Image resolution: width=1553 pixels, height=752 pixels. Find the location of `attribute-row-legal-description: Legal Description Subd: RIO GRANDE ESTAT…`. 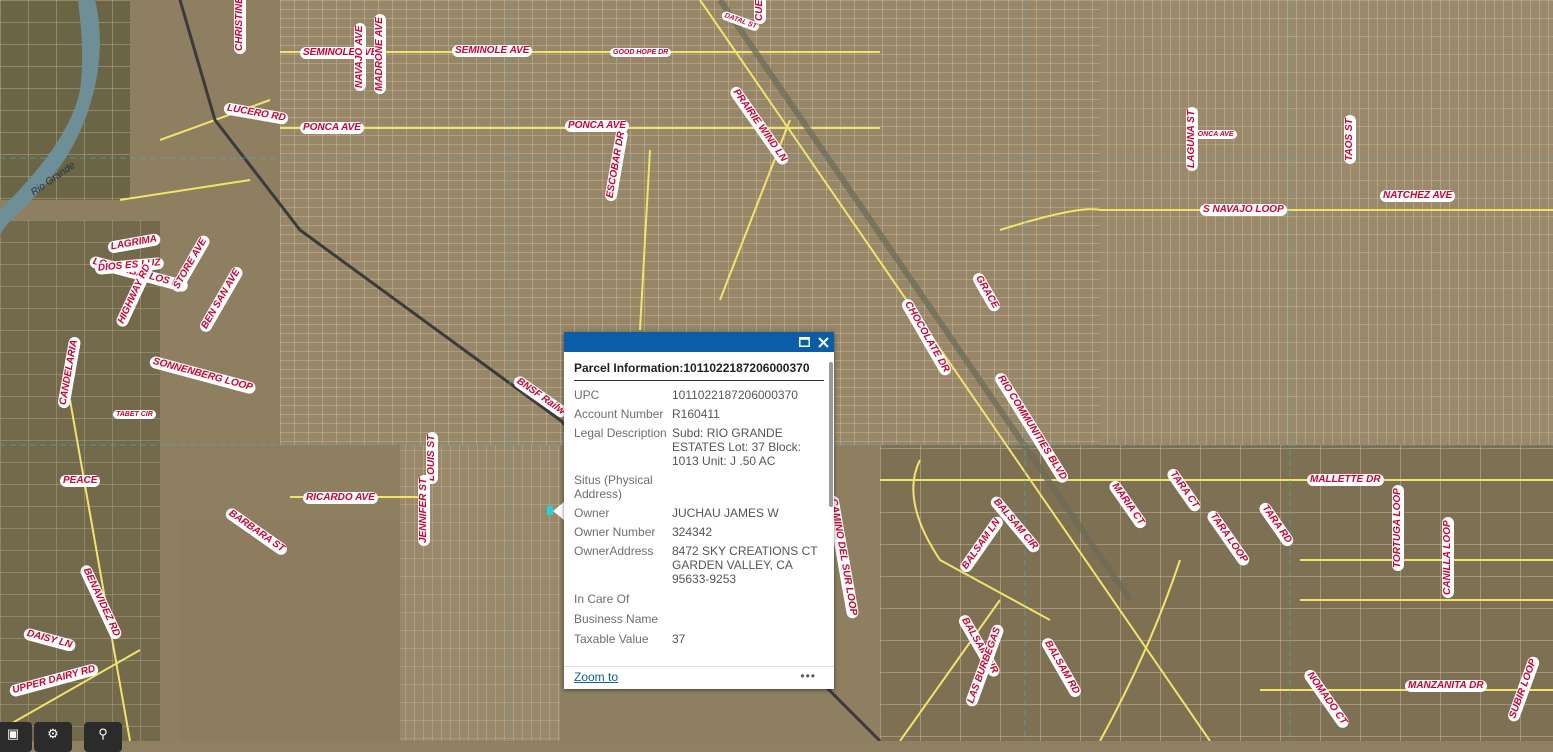

attribute-row-legal-description: Legal Description Subd: RIO GRANDE ESTAT… is located at coordinates (698, 447).